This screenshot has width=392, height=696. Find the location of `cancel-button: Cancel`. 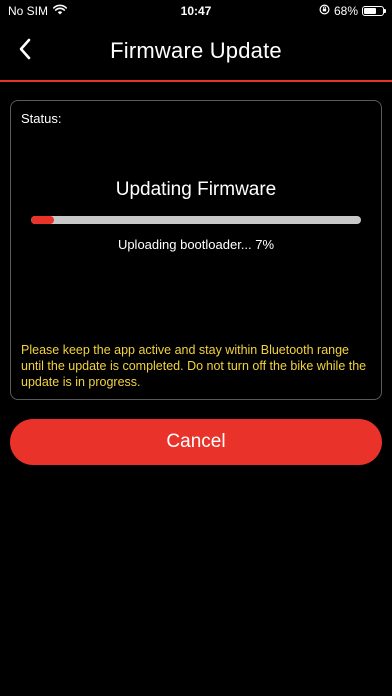

cancel-button: Cancel is located at coordinates (196, 442).